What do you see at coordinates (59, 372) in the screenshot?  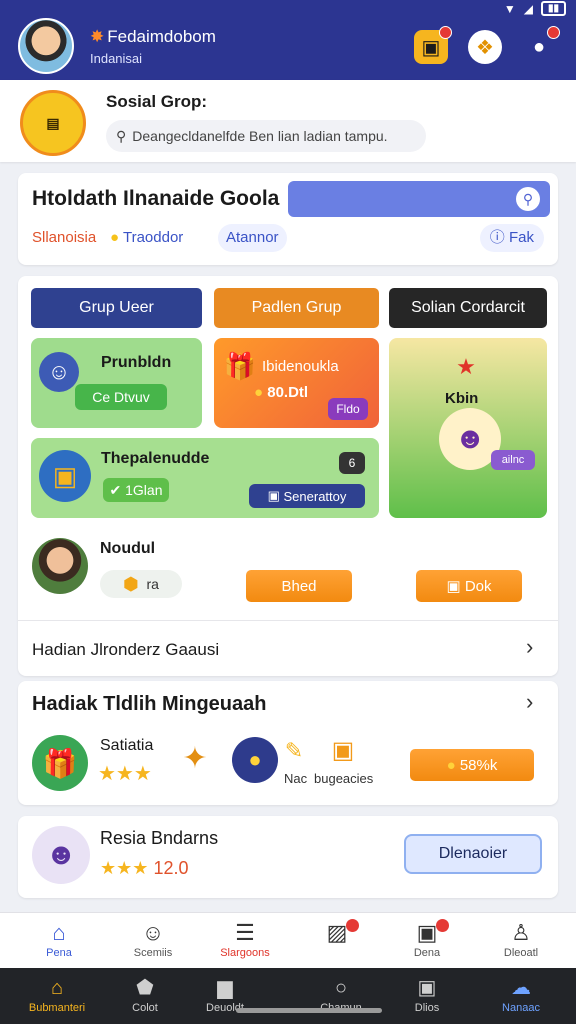 I see `user-avatar-icon: ☺` at bounding box center [59, 372].